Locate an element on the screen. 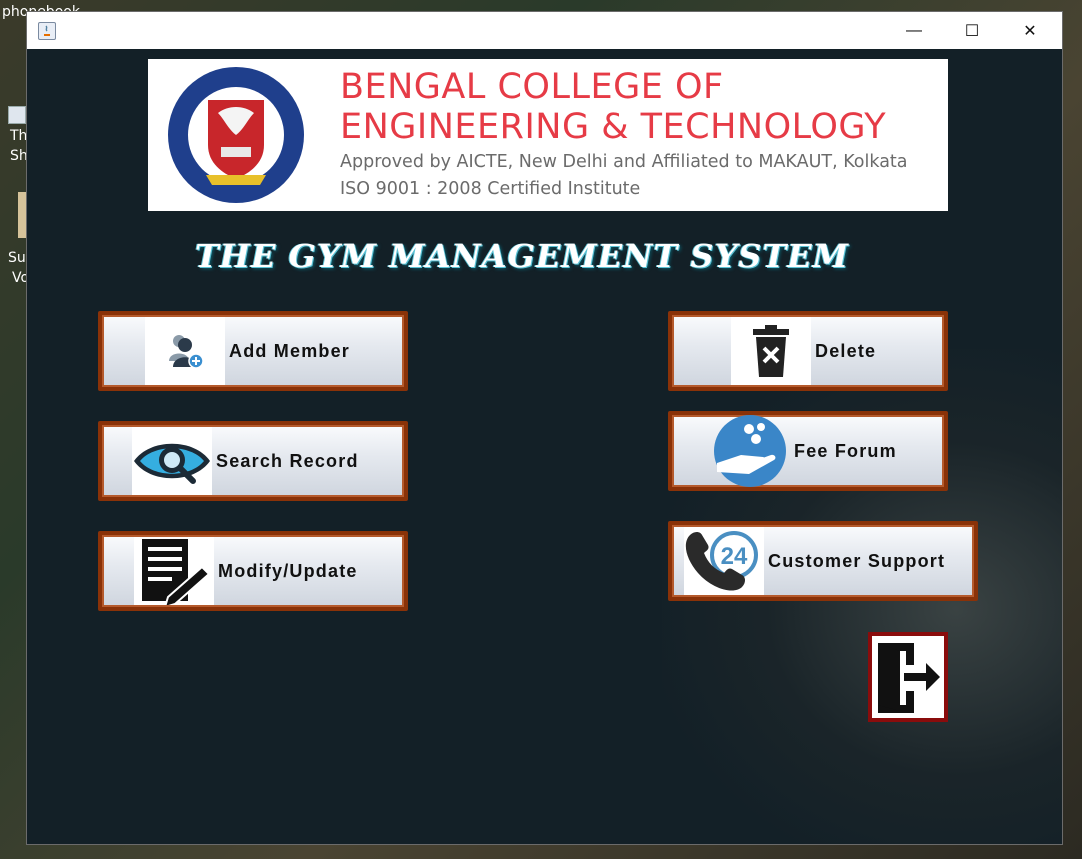 The width and height of the screenshot is (1082, 859). delete-button: Delete is located at coordinates (808, 351).